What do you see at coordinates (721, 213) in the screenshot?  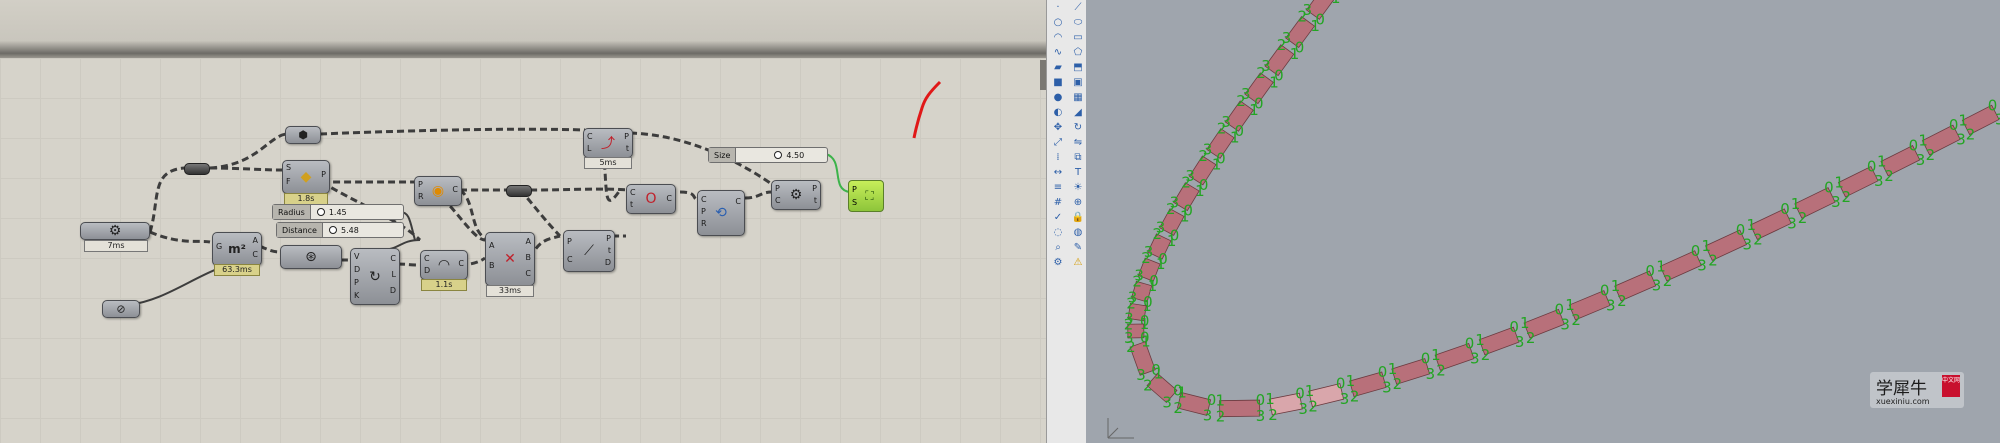 I see `polyline-component: C P R C ⟲` at bounding box center [721, 213].